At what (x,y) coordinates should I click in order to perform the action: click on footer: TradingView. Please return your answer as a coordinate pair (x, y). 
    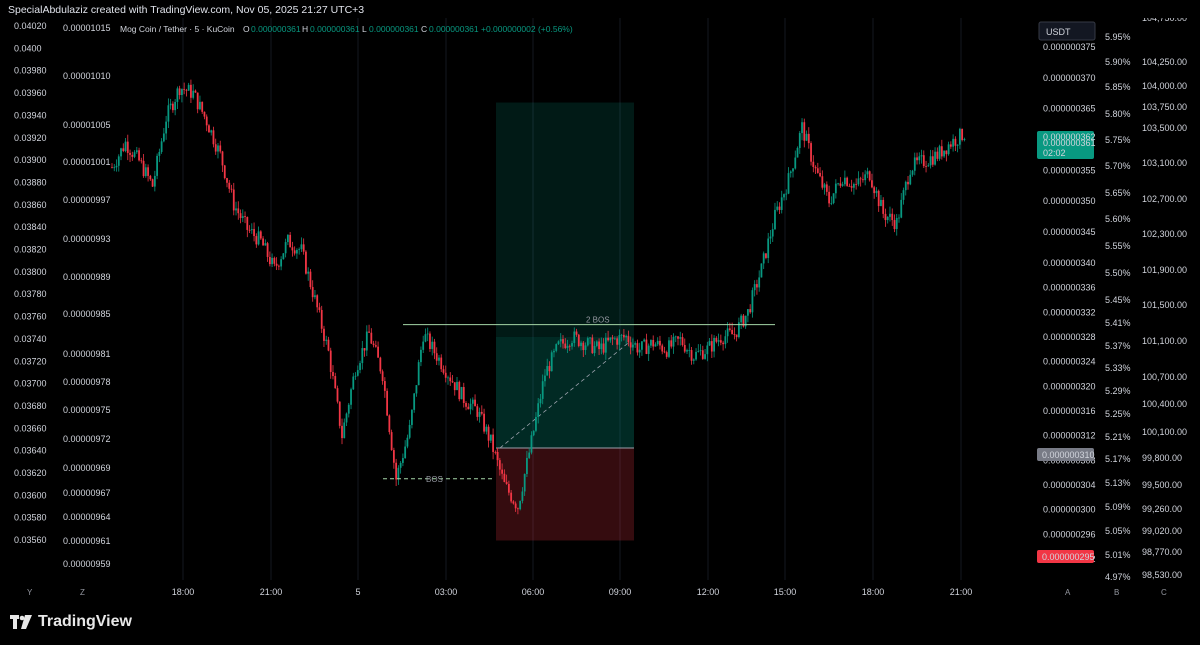
    Looking at the image, I should click on (600, 622).